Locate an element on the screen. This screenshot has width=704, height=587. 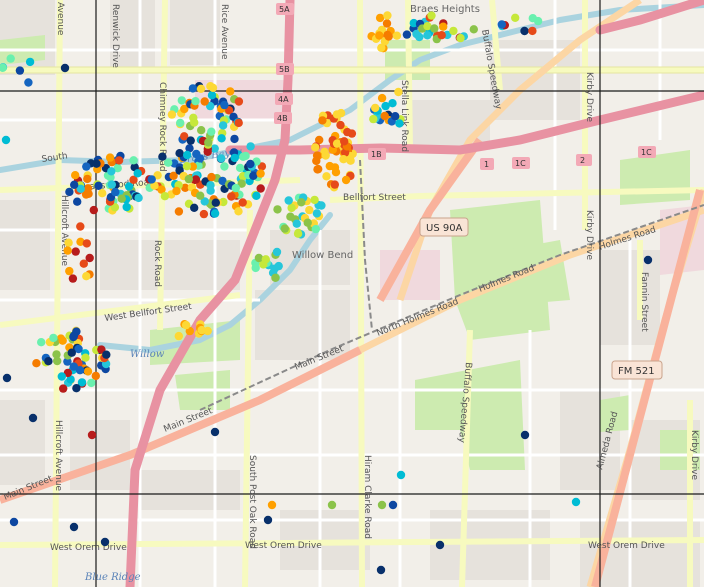
label-willow-bend: Willow Bend is located at coordinates (322, 255).